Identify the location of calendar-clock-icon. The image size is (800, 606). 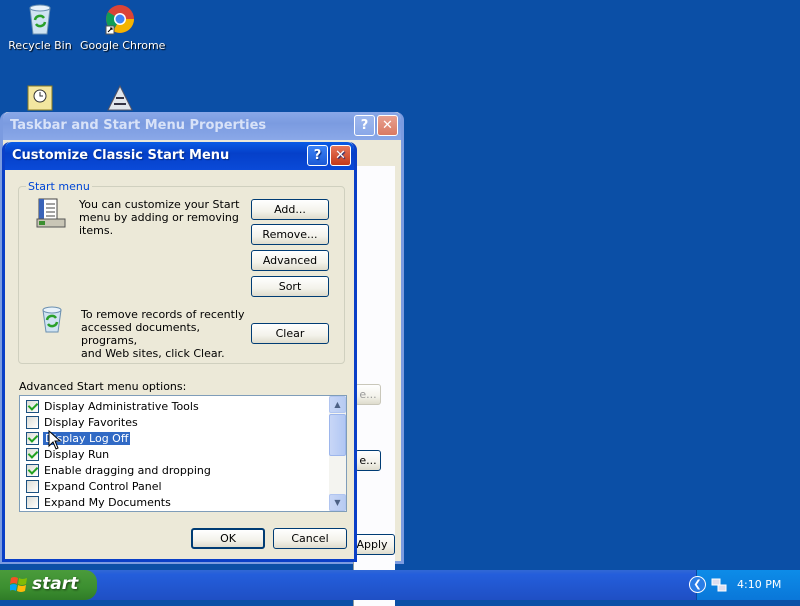
(40, 98).